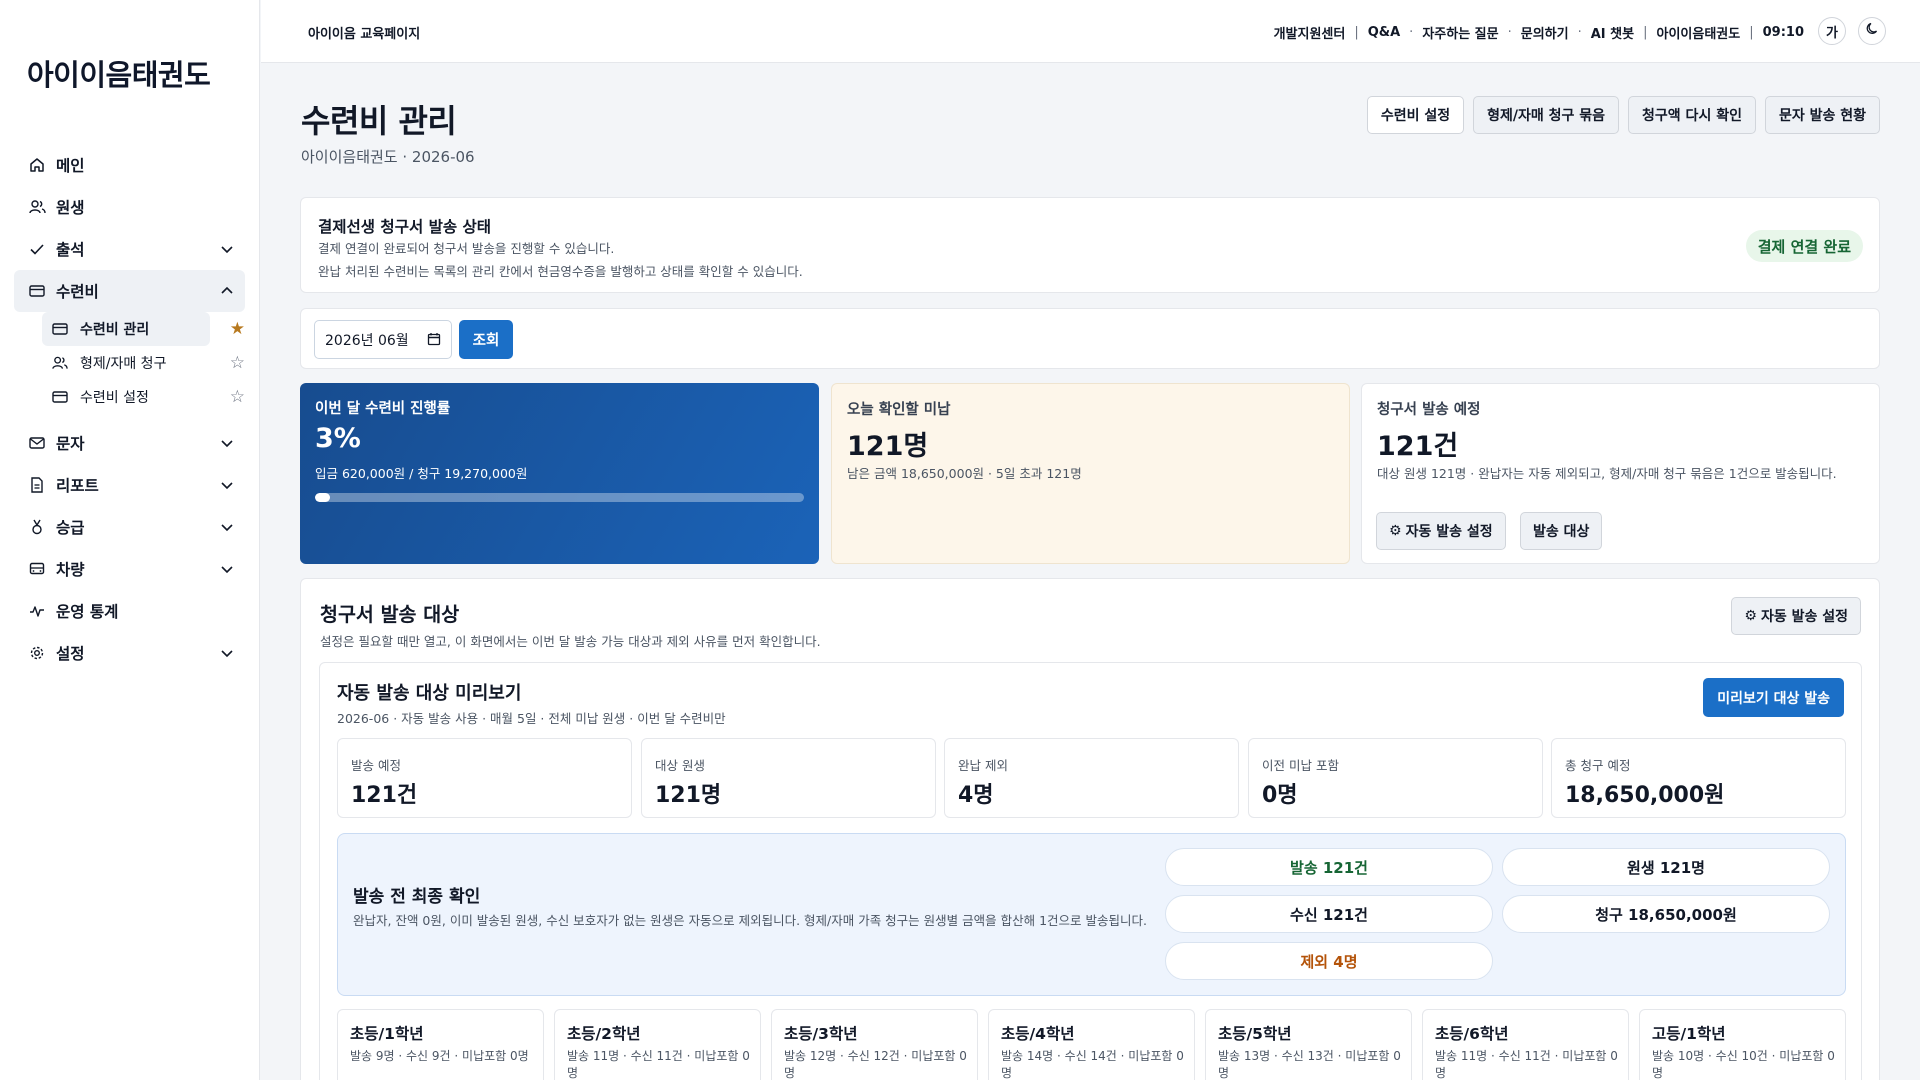  Describe the element at coordinates (87, 612) in the screenshot. I see `sidebar-item-label: 운영 통계` at that location.